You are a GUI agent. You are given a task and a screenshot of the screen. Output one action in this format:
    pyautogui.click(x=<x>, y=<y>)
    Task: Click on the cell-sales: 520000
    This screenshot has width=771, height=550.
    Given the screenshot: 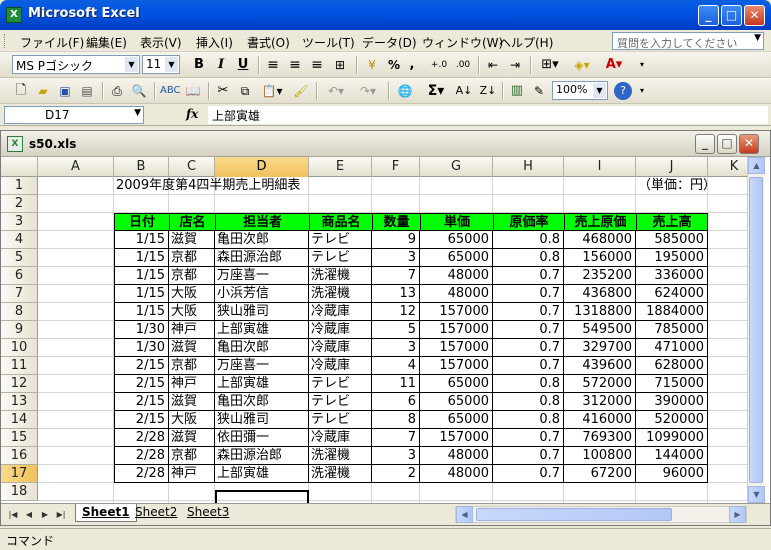 What is the action you would take?
    pyautogui.click(x=672, y=420)
    